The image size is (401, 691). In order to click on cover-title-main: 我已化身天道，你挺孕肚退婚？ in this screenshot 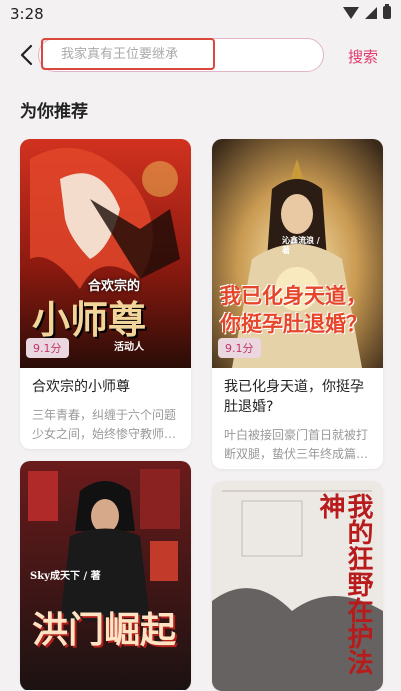, I will do `click(293, 309)`.